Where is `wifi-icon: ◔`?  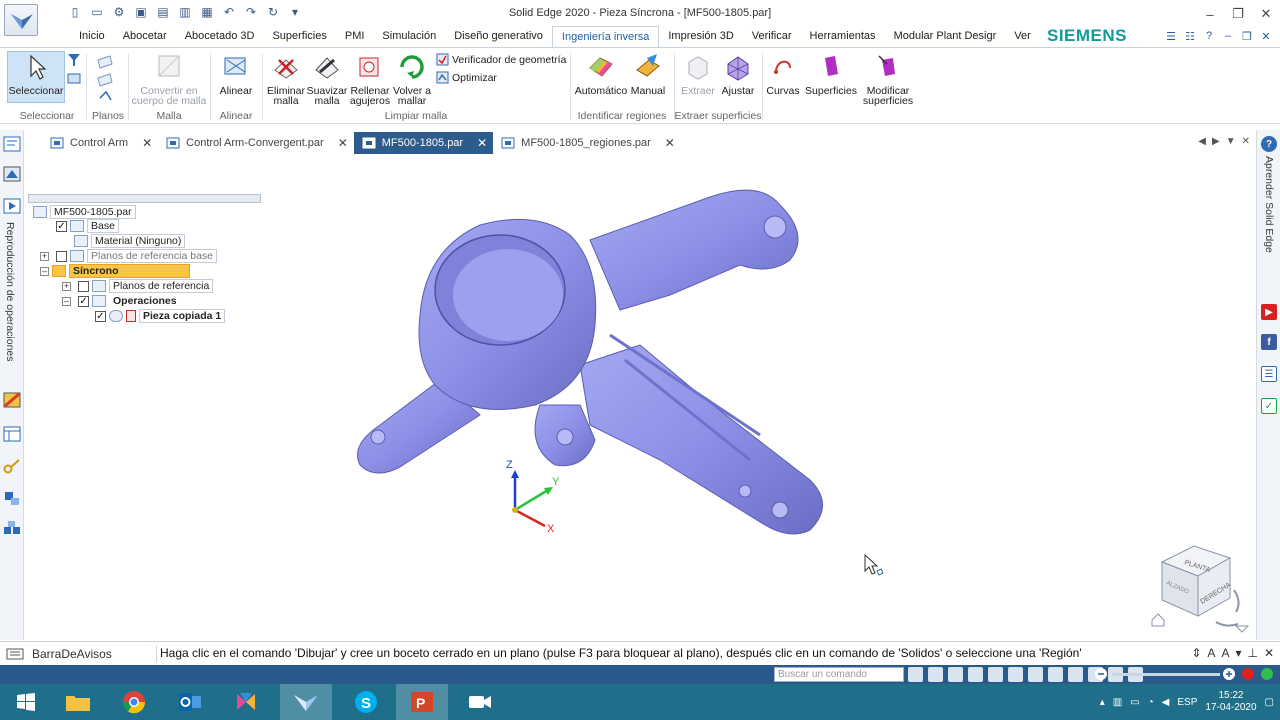 wifi-icon: ◔ is located at coordinates (1151, 702).